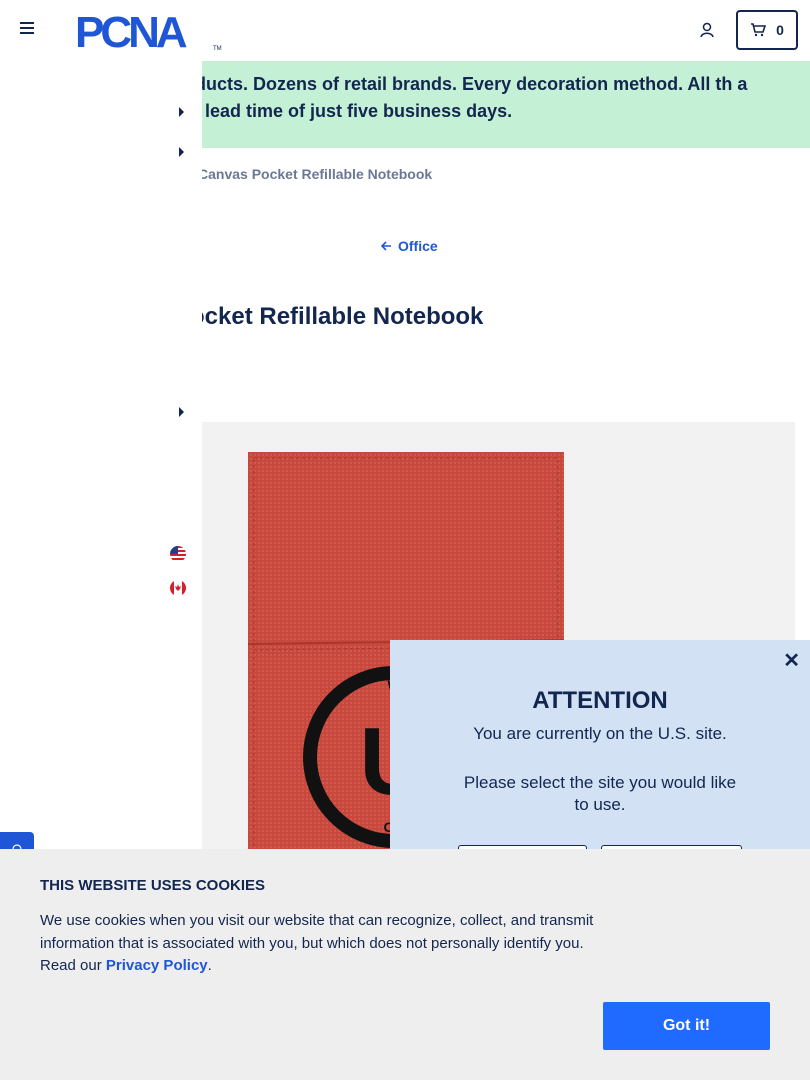 The image size is (810, 1080). I want to click on cart-icon, so click(759, 30).